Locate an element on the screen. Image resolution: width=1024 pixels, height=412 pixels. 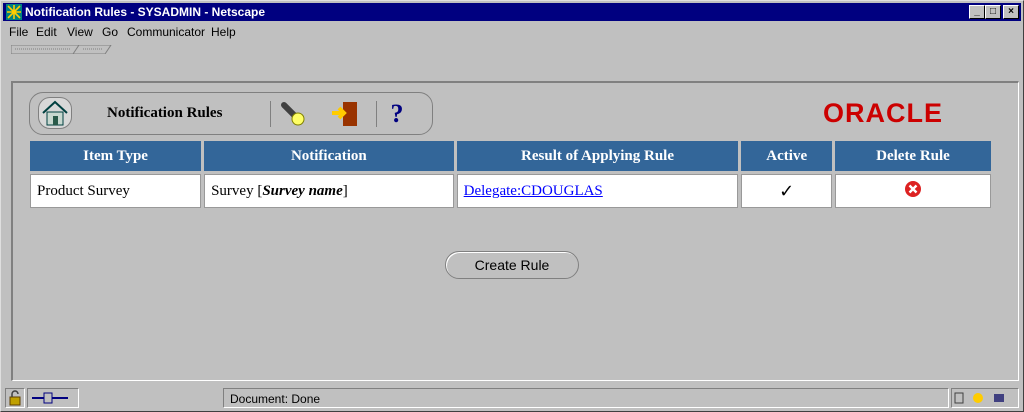
create-rule-button: Create Rule is located at coordinates (512, 265).